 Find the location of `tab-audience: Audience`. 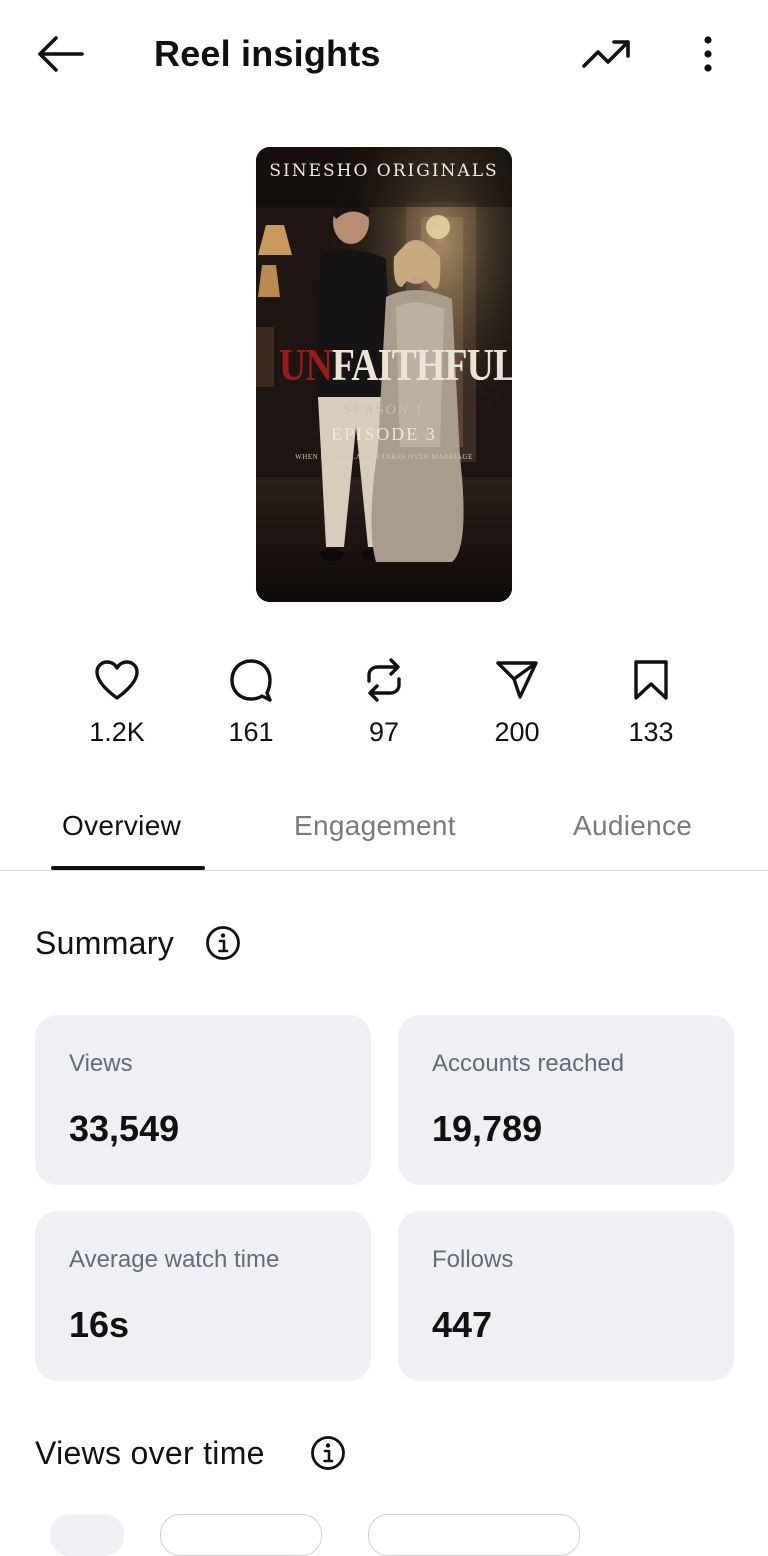

tab-audience: Audience is located at coordinates (632, 826).